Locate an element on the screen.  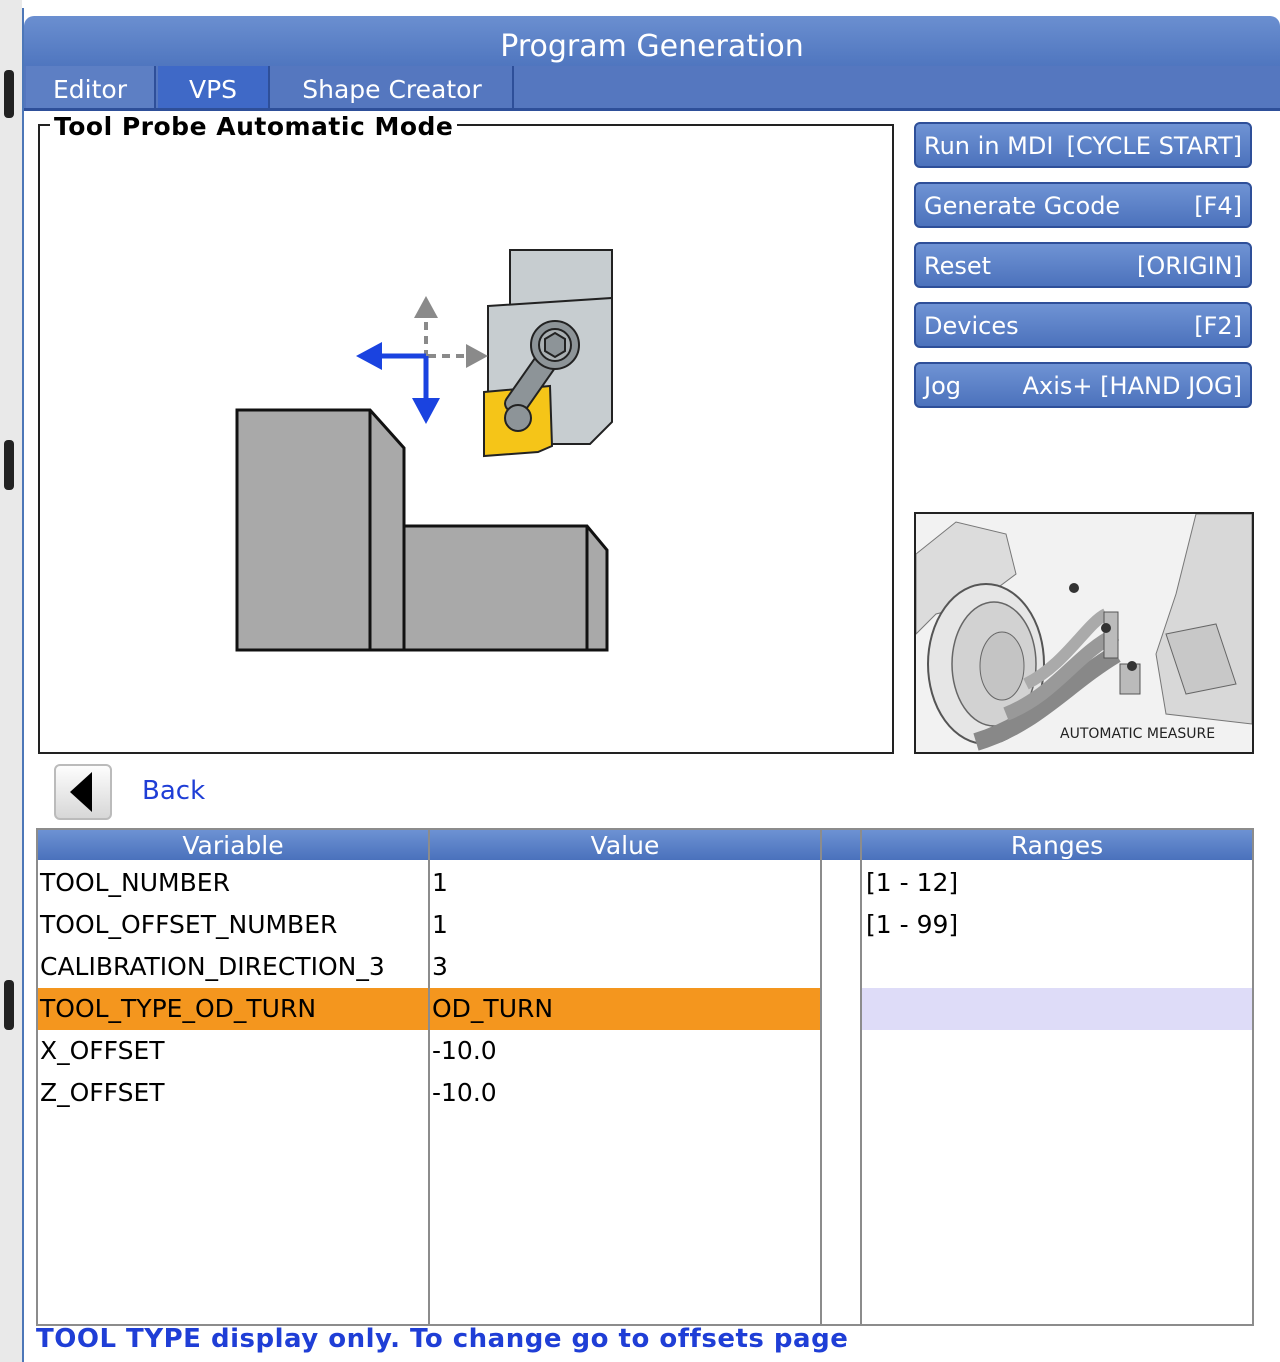
header-ranges: Ranges is located at coordinates (1057, 845).